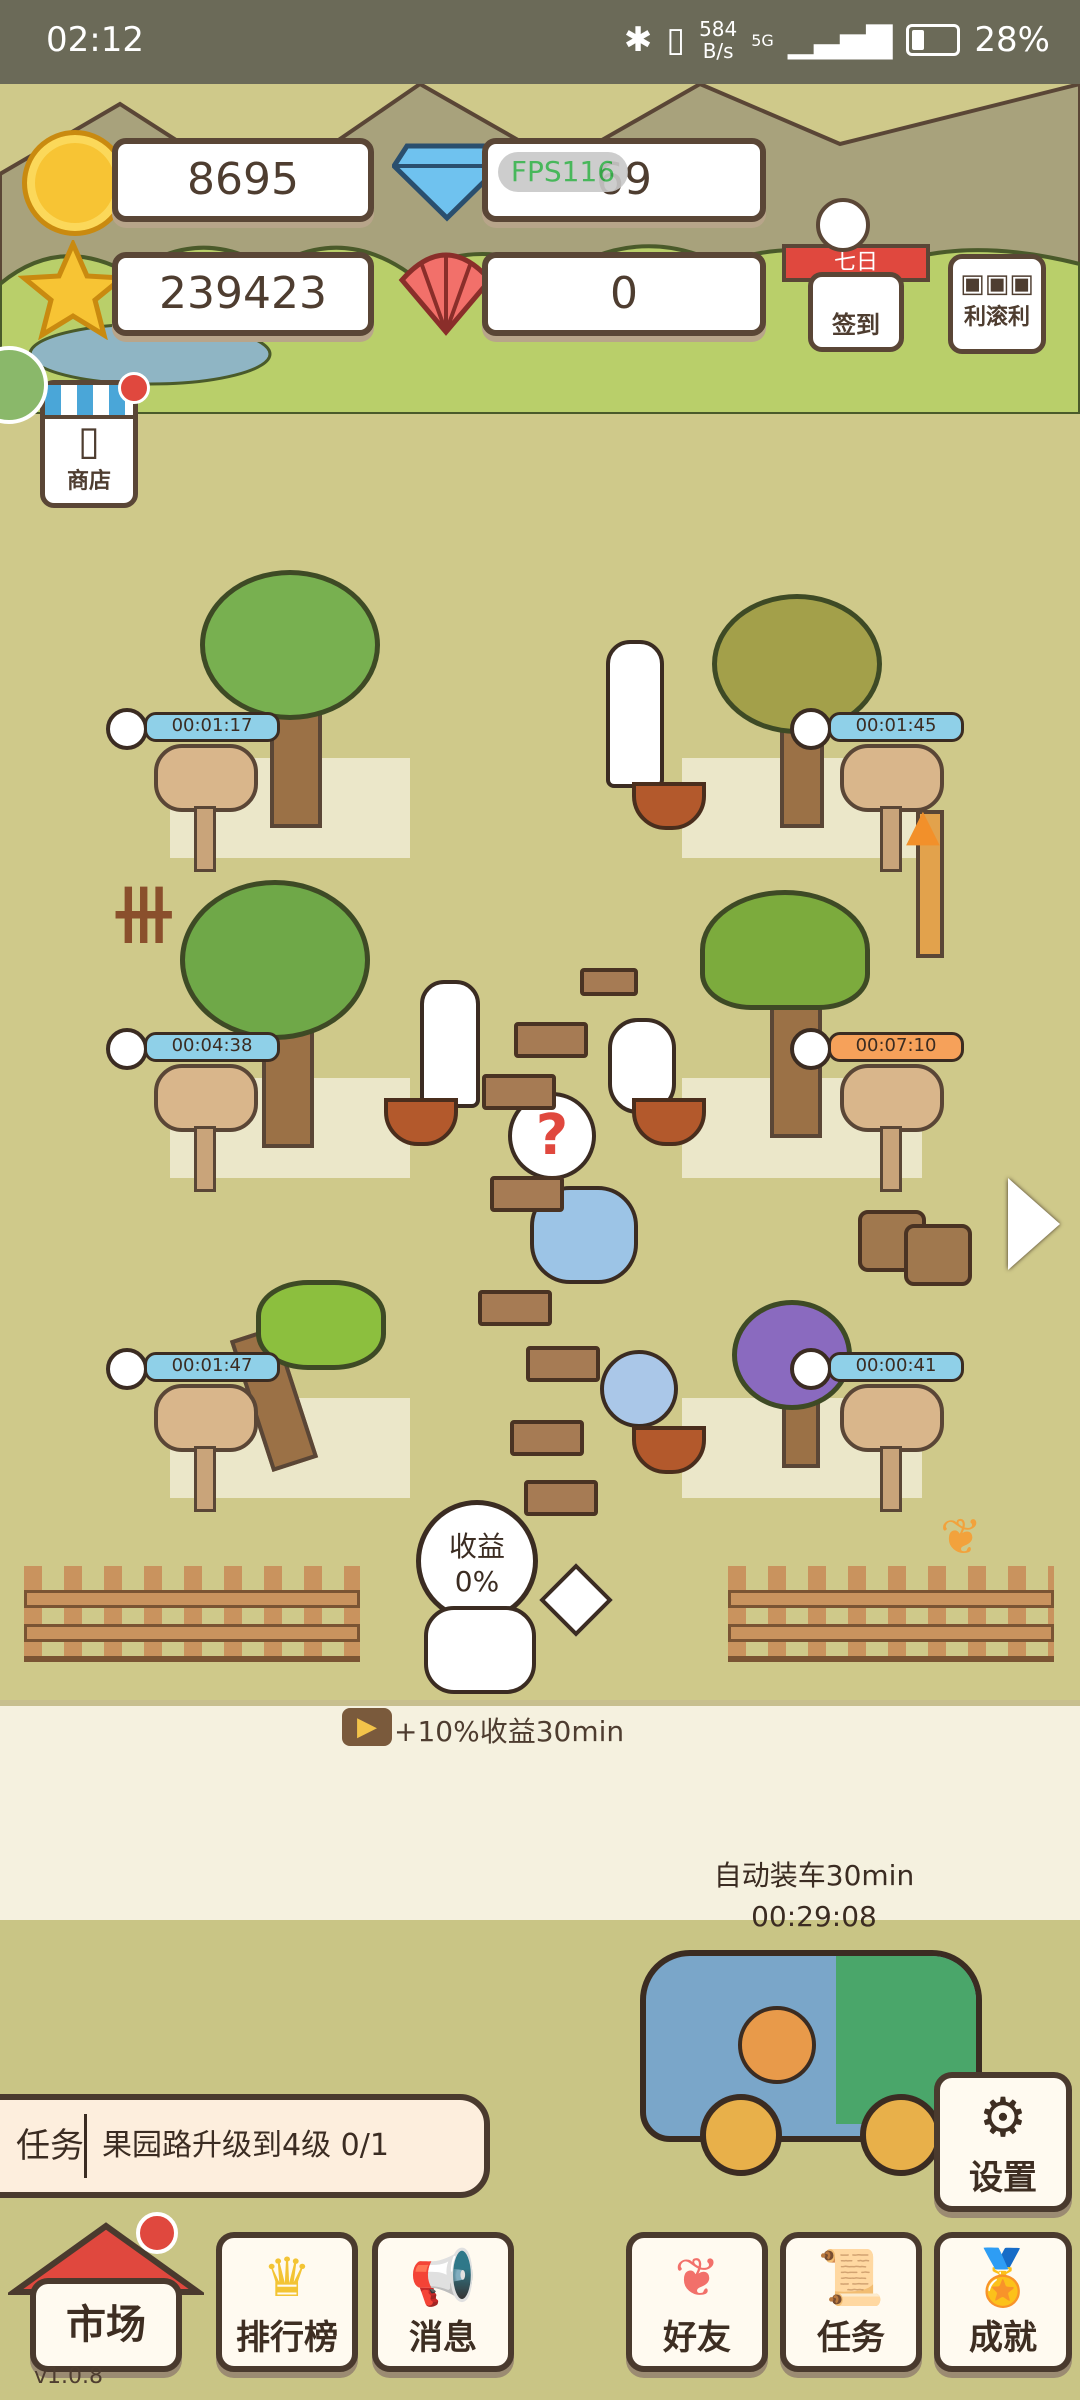 The height and width of the screenshot is (2400, 1080). I want to click on checkin-button: 签到, so click(856, 312).